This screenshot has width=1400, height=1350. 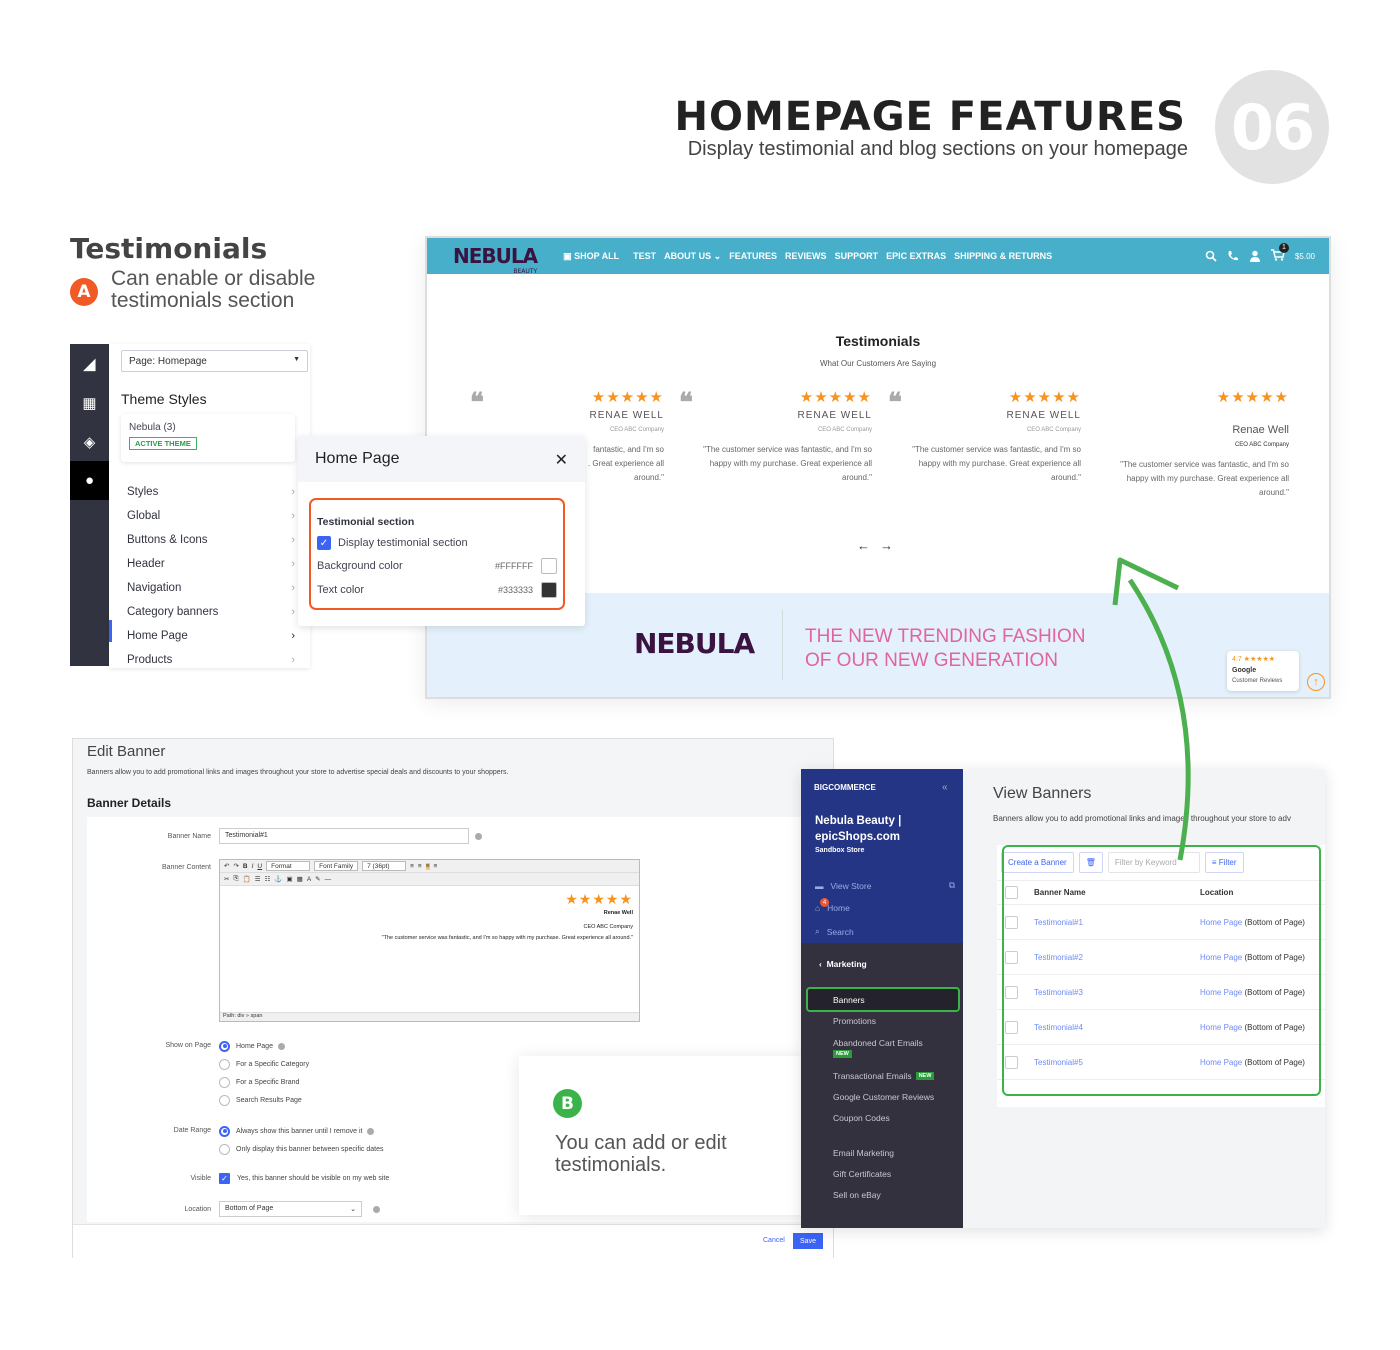 I want to click on google-reviews-badge: 4.7 ★★★★★ Google Customer Reviews, so click(x=1263, y=671).